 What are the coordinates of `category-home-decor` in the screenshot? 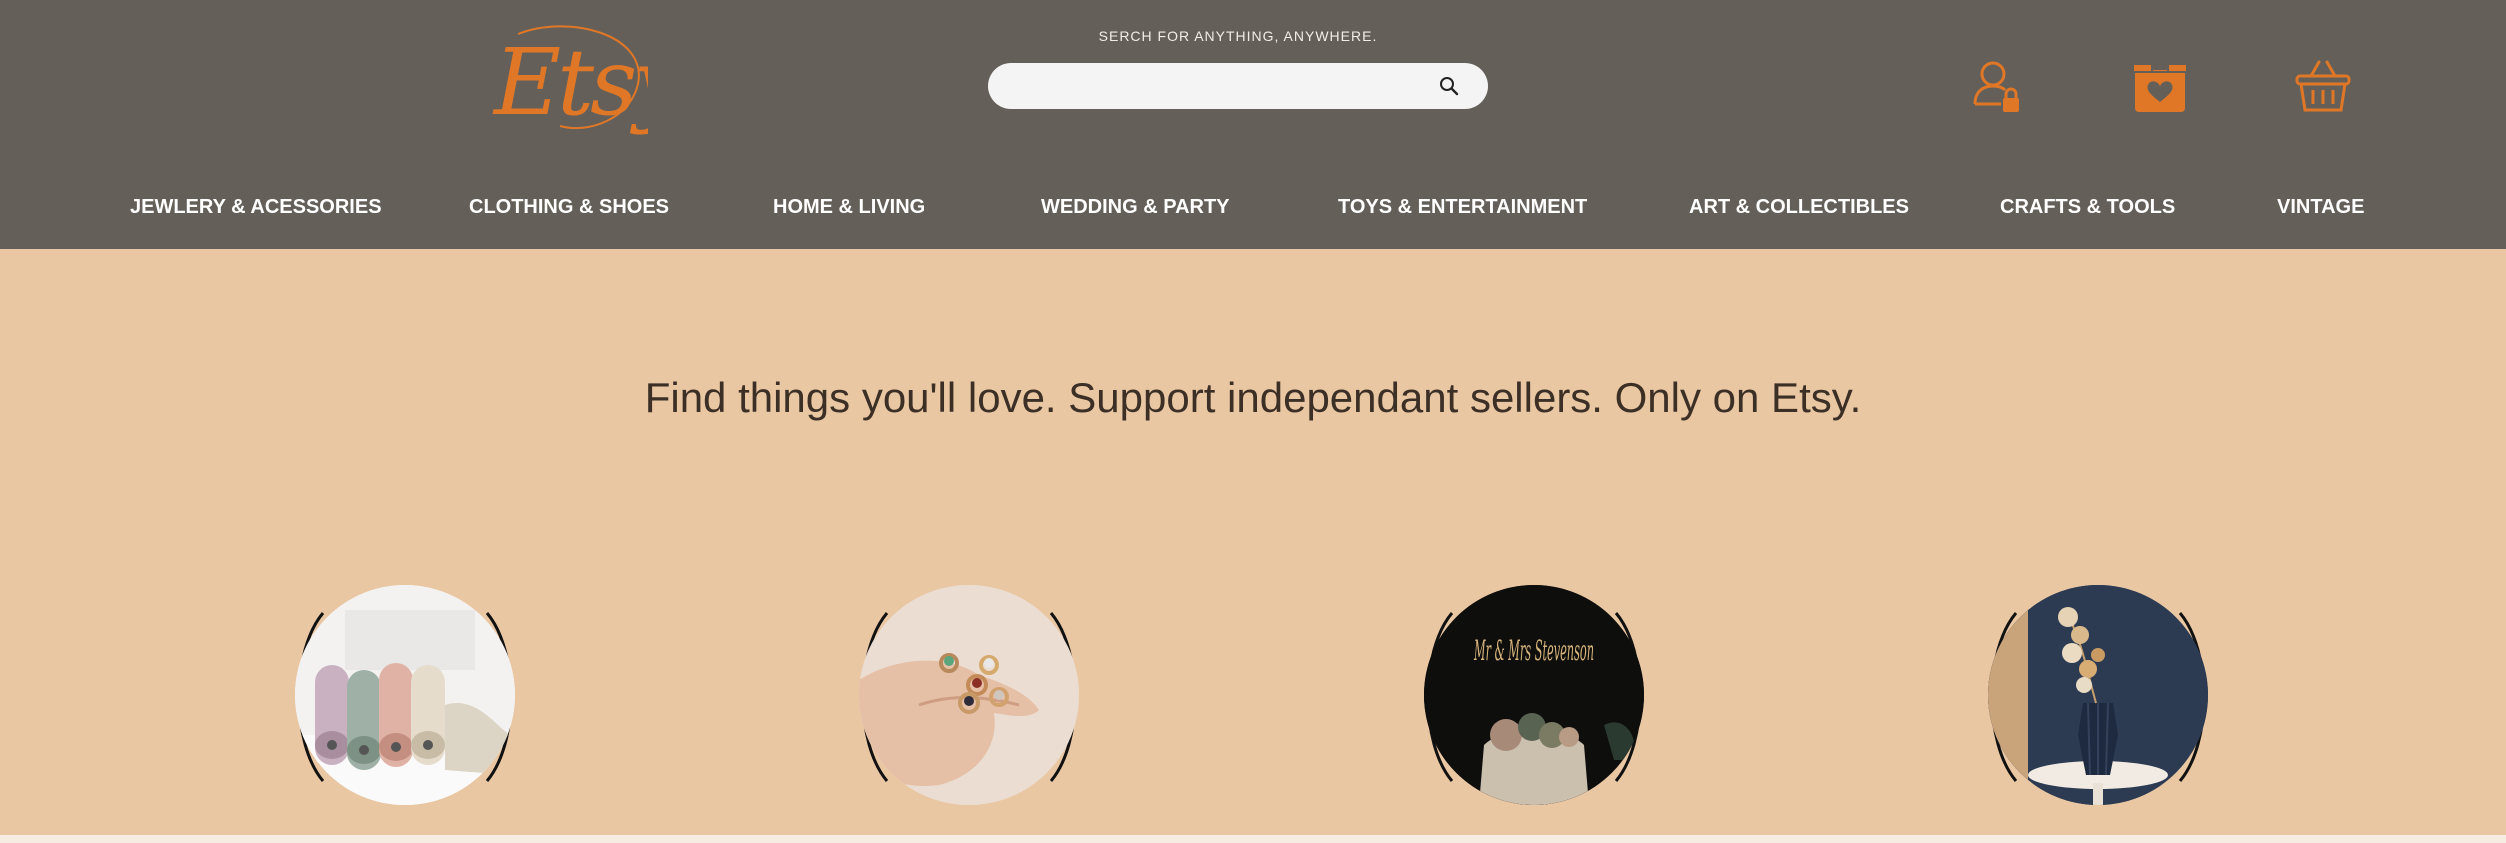 It's located at (2098, 697).